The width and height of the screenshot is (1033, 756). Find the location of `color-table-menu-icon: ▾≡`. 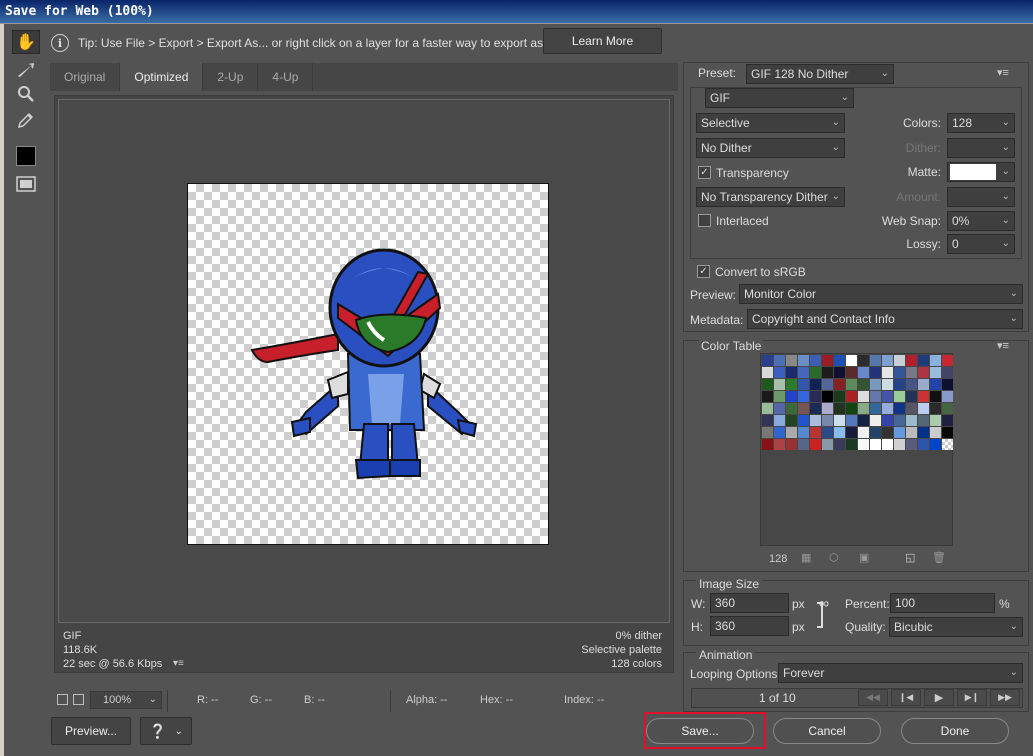

color-table-menu-icon: ▾≡ is located at coordinates (1003, 345).